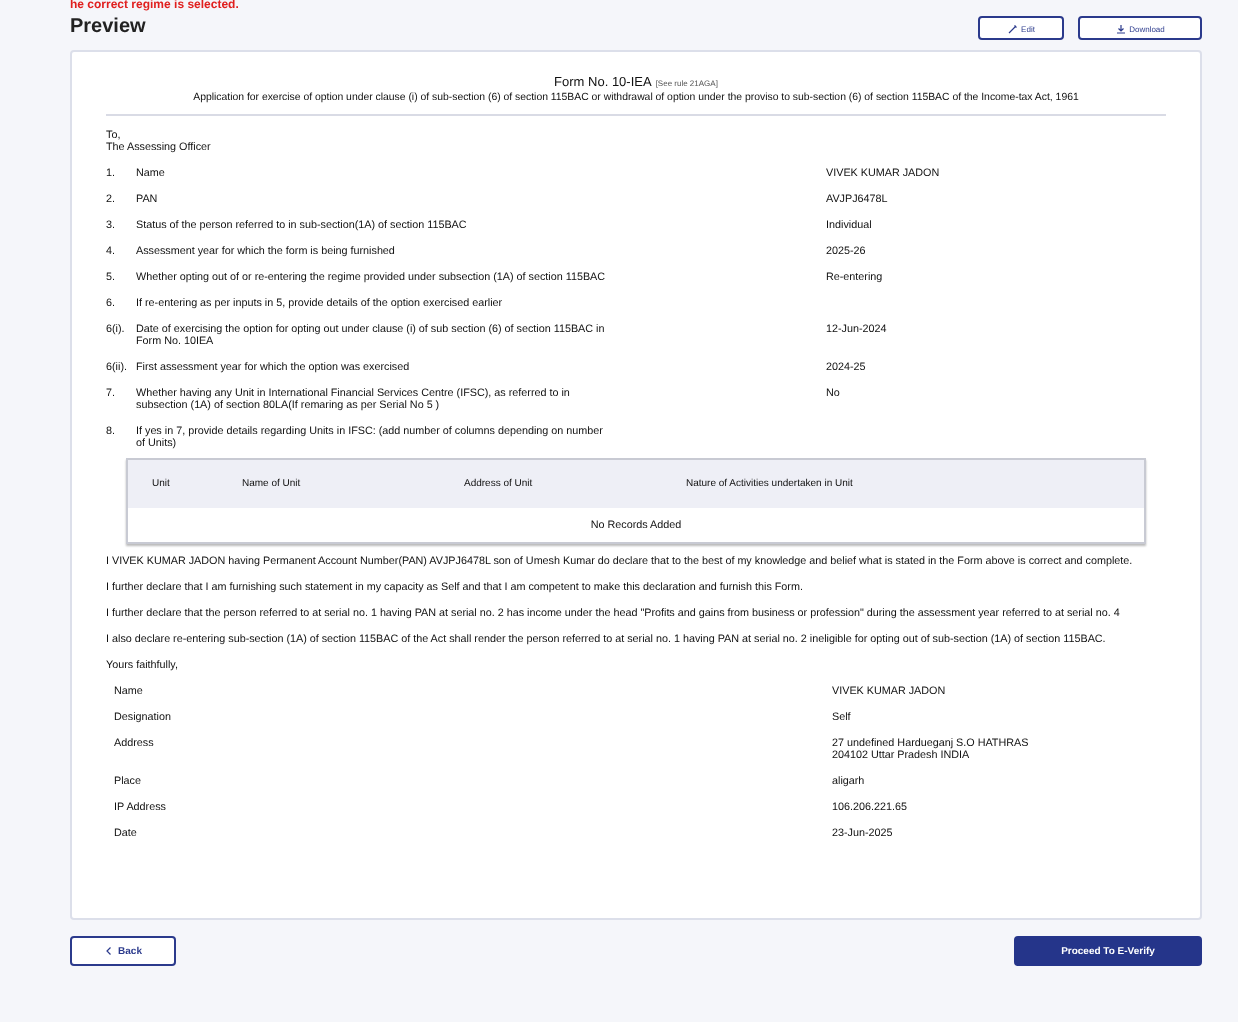 This screenshot has width=1238, height=1022. I want to click on chevron-left-icon, so click(109, 951).